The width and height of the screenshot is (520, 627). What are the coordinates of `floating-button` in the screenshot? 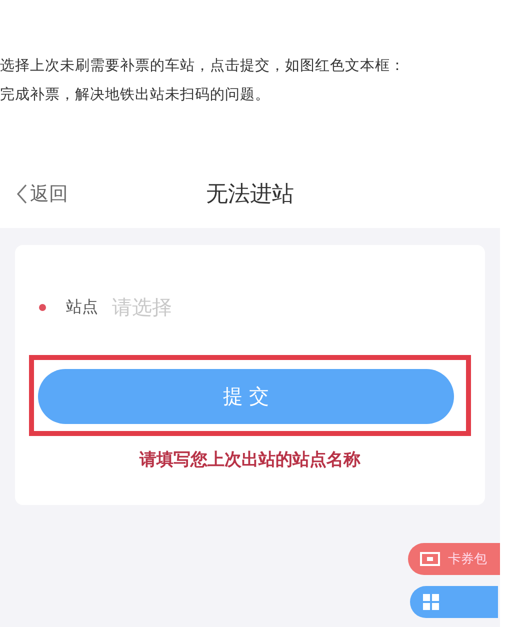 It's located at (454, 602).